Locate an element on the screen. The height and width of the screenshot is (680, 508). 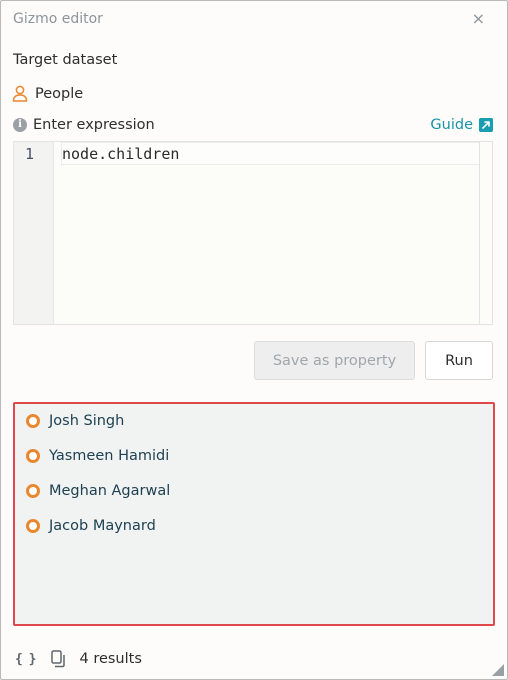
copy-icon is located at coordinates (58, 659).